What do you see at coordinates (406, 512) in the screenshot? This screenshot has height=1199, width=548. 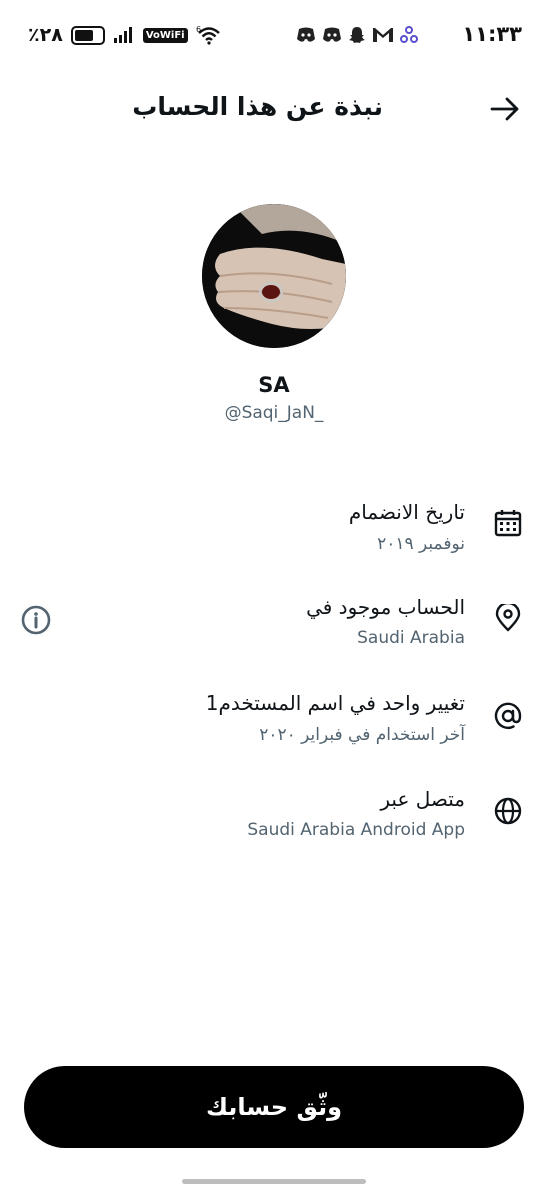 I see `detail-title: تاريخ الانضمام` at bounding box center [406, 512].